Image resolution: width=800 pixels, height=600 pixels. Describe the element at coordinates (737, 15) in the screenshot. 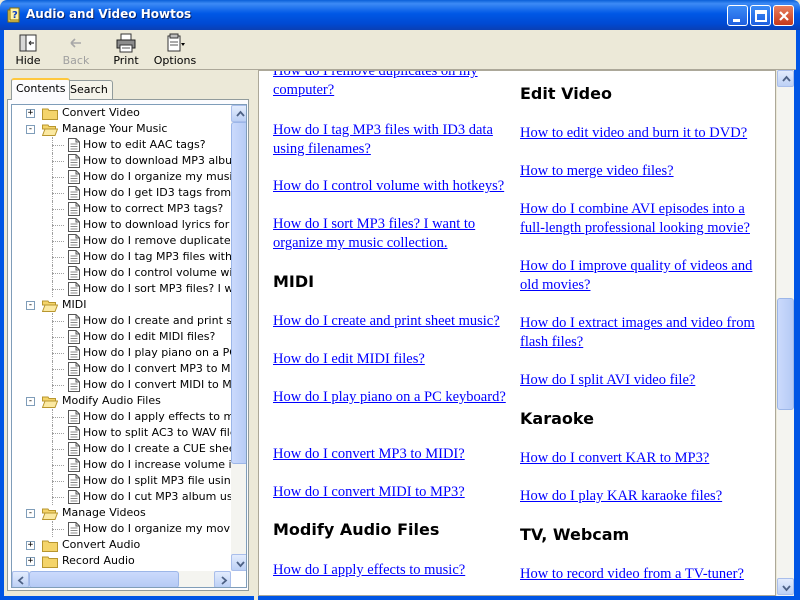

I see `minimize-button` at that location.